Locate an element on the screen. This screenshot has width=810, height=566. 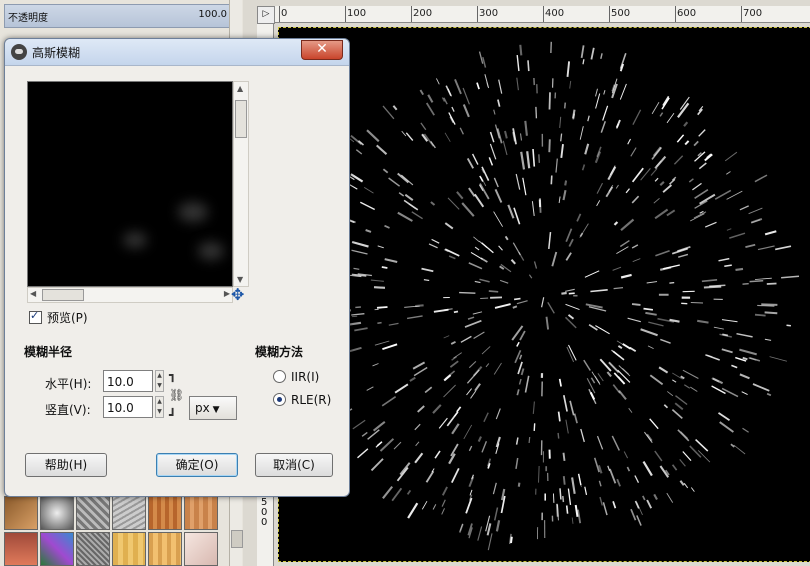
scroll-right-icon: ▶ is located at coordinates (227, 293).